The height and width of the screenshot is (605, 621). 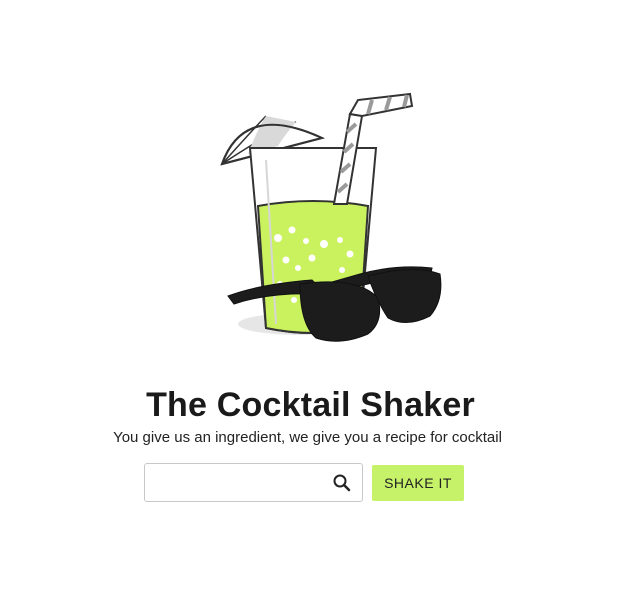 I want to click on cocktail-hero-icon, so click(x=331, y=217).